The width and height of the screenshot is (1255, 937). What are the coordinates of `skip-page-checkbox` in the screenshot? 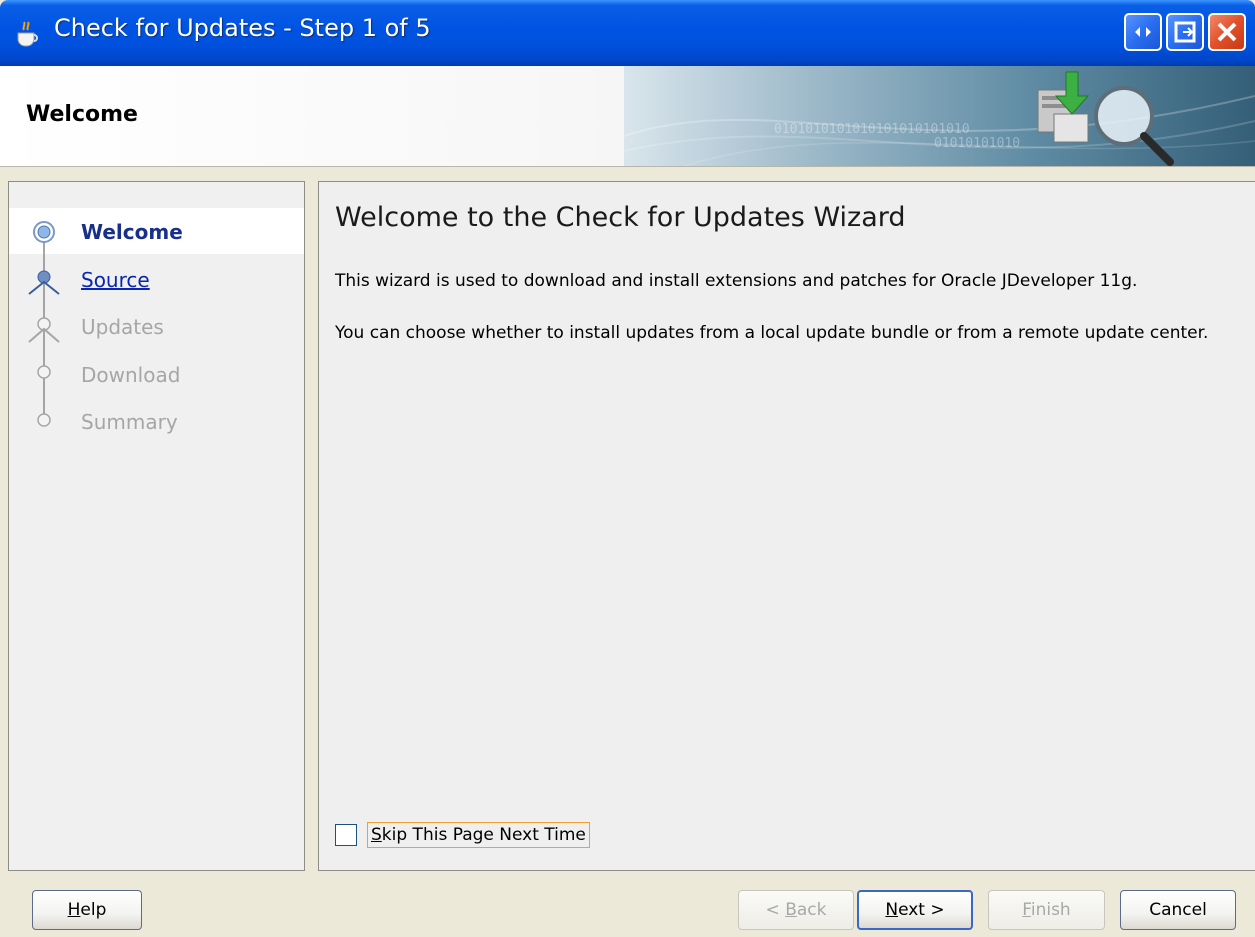 It's located at (346, 835).